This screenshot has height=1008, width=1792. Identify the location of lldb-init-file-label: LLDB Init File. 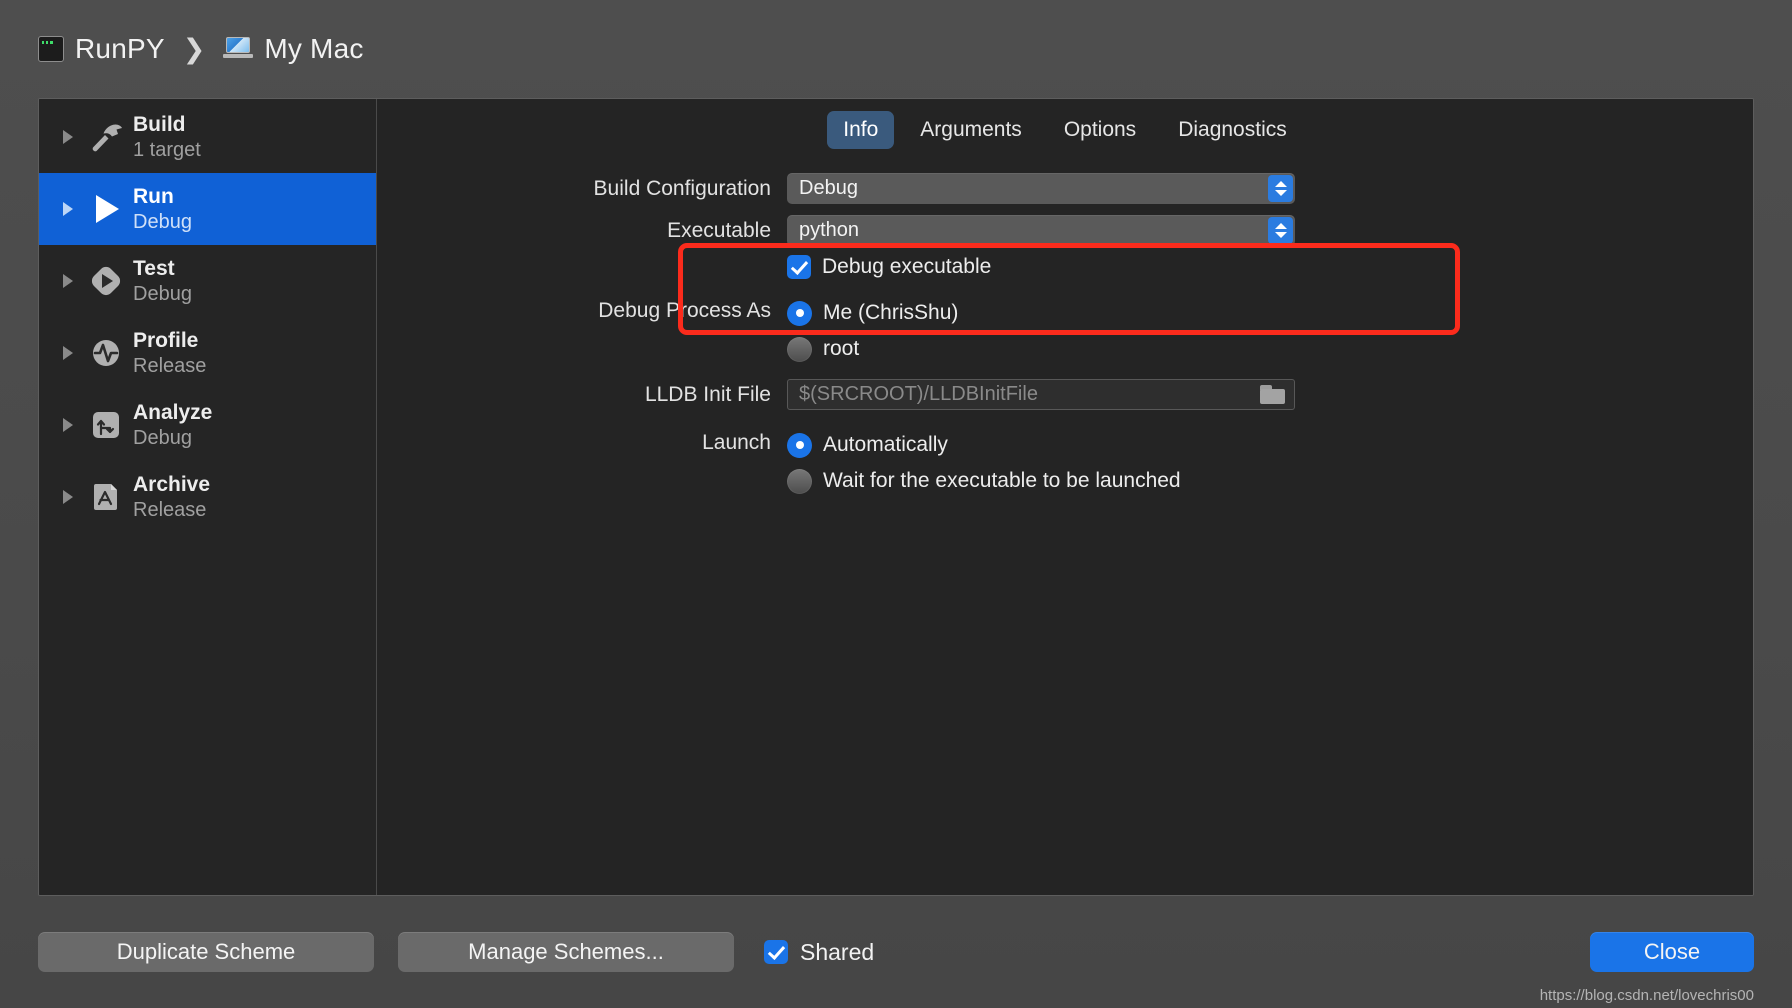
(707, 394).